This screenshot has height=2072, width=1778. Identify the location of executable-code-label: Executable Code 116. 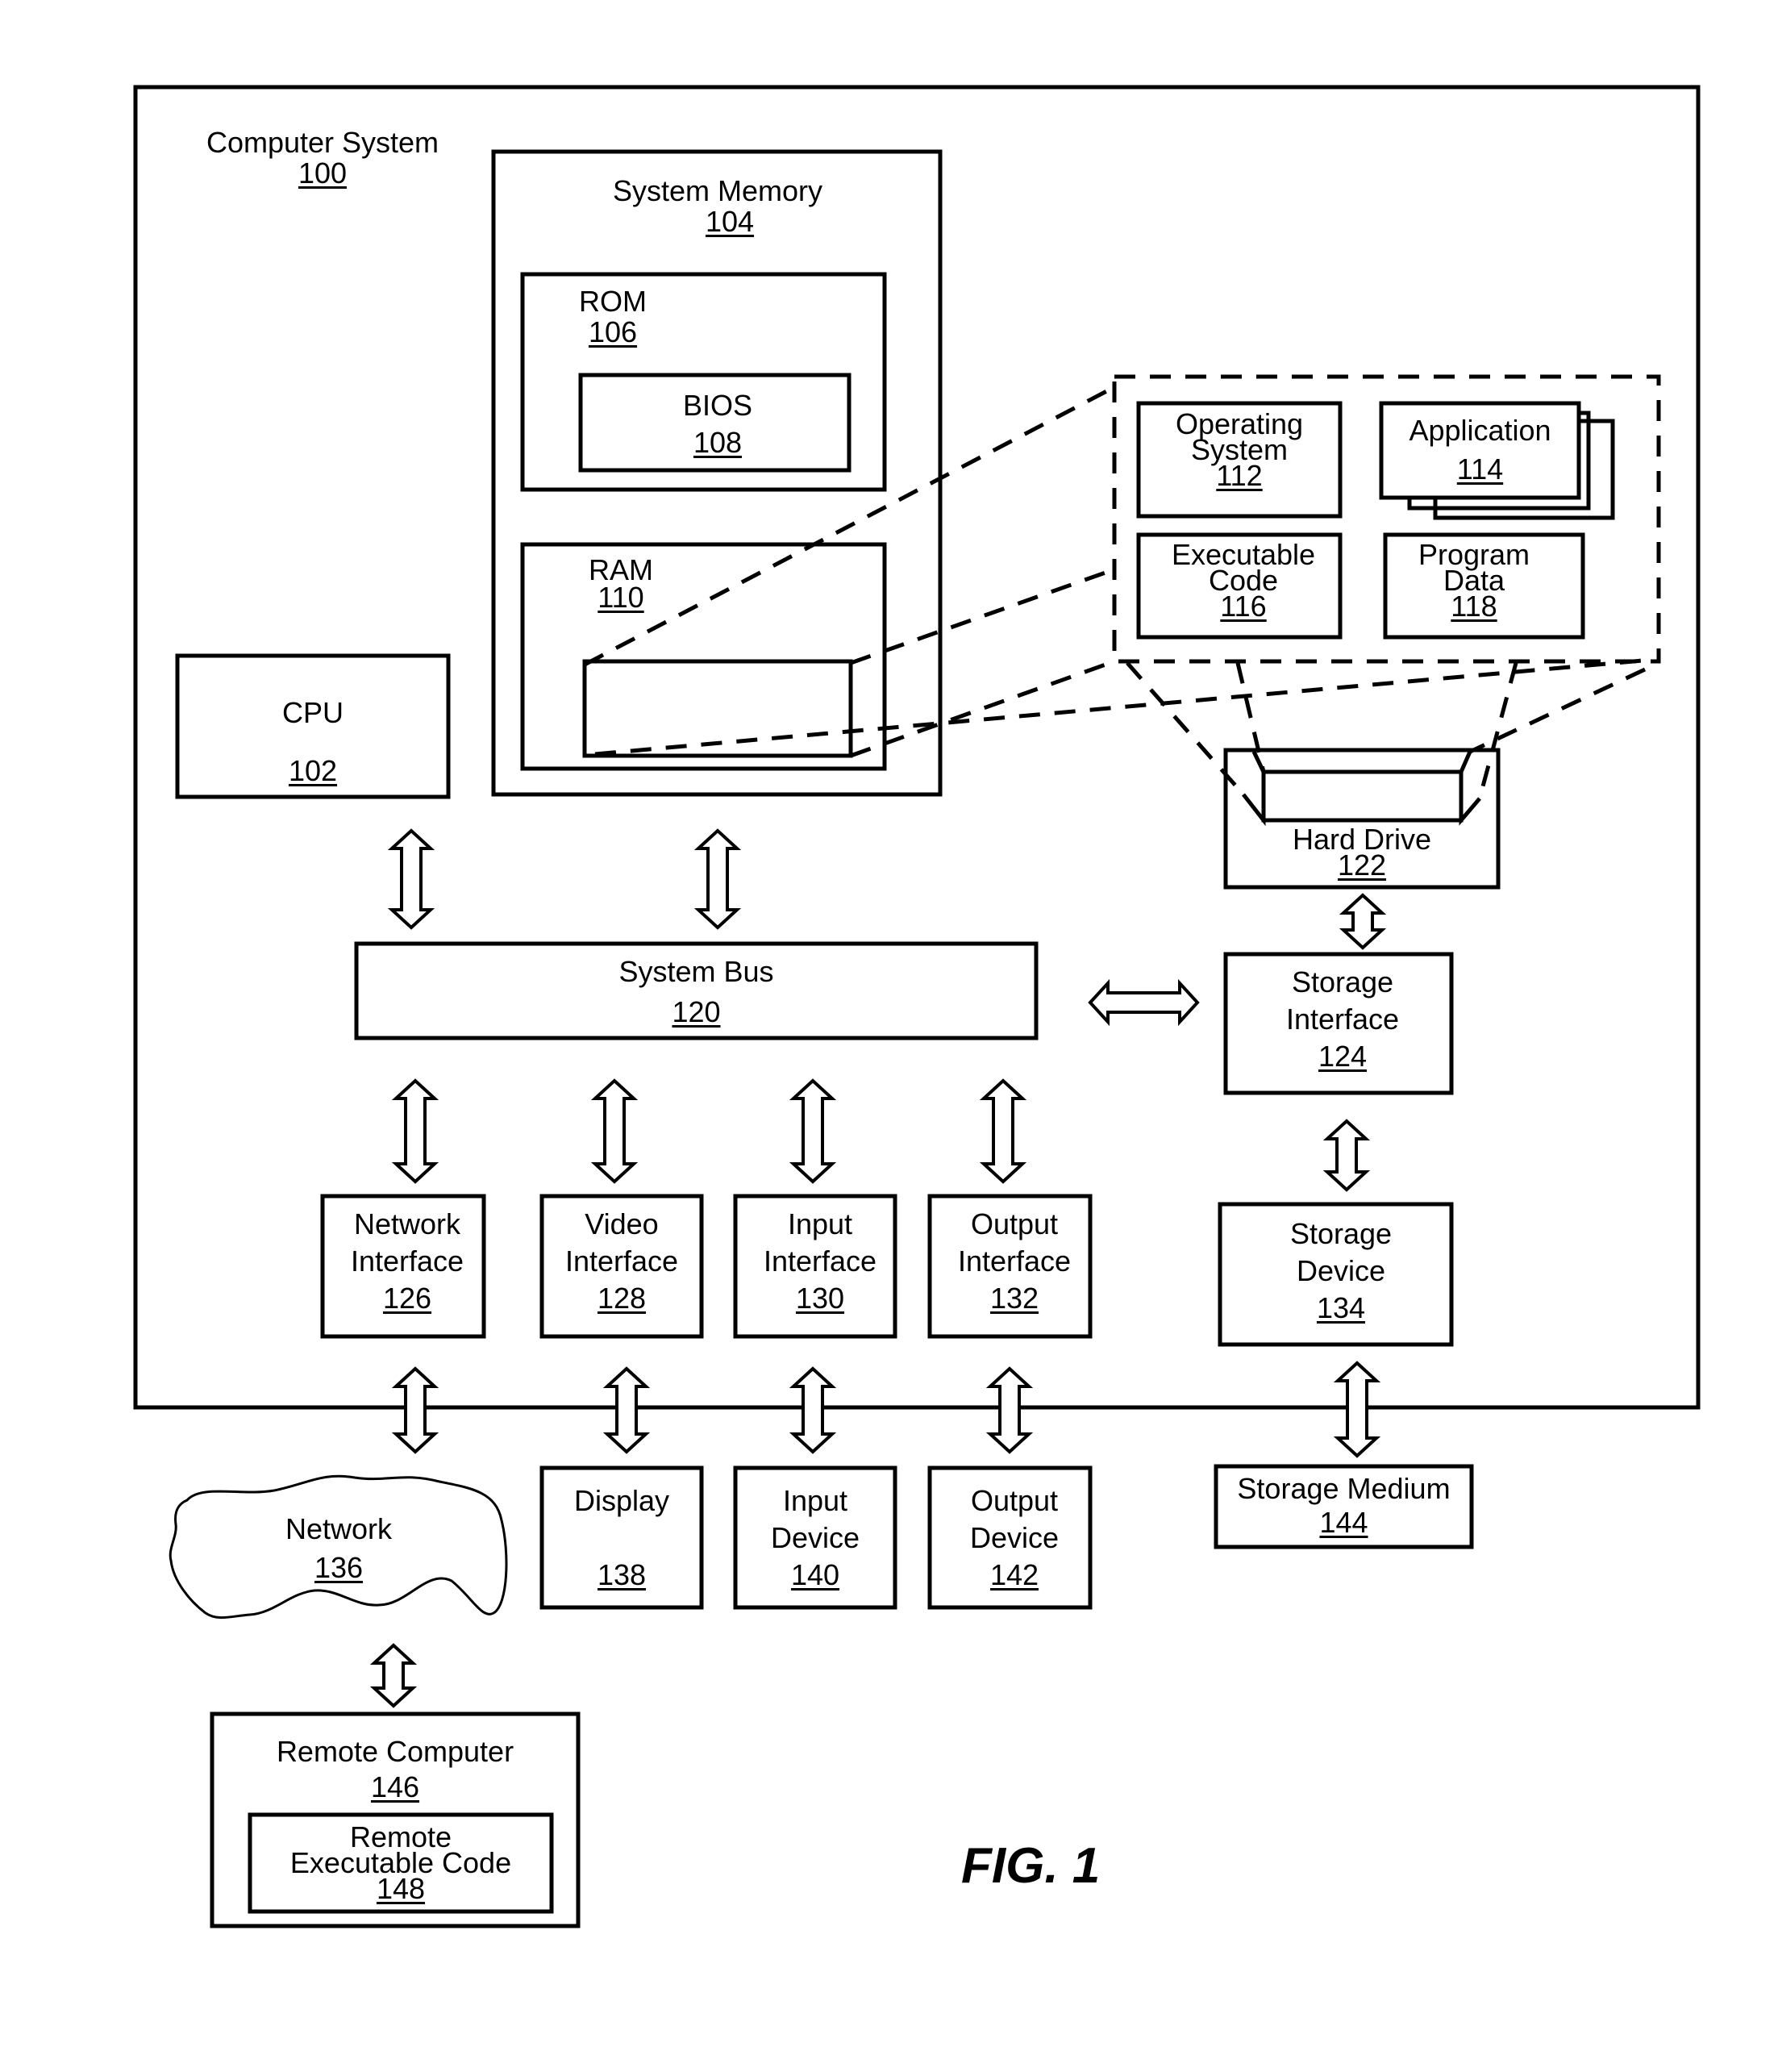
(1243, 580).